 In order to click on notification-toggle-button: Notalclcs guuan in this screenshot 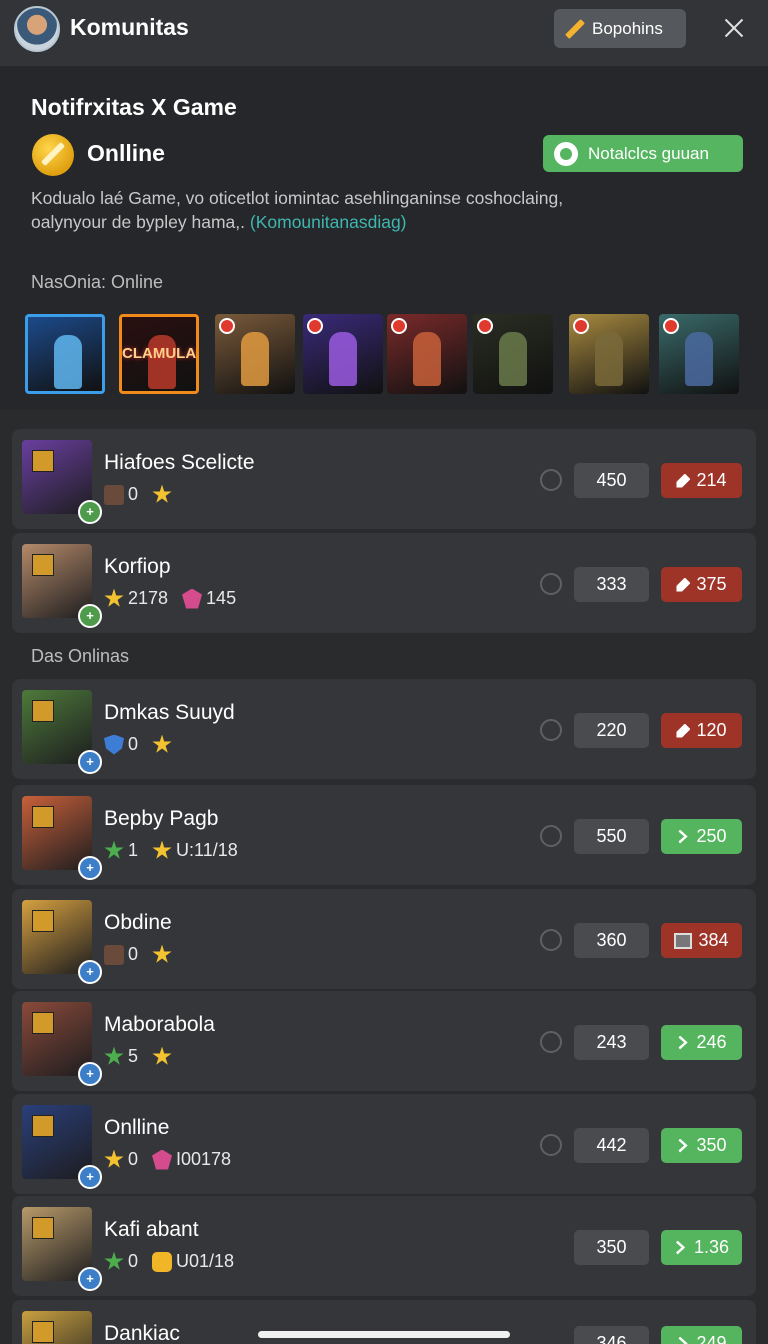, I will do `click(643, 153)`.